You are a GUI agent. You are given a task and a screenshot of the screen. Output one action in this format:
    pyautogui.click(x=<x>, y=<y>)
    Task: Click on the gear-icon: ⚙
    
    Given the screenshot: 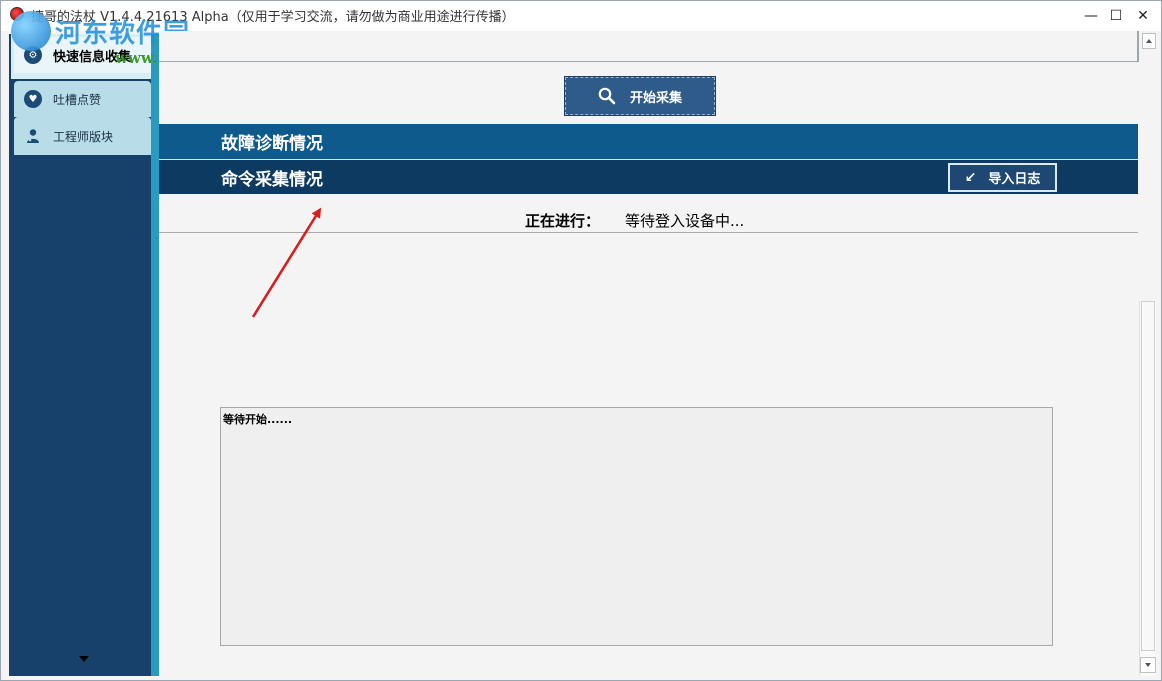 What is the action you would take?
    pyautogui.click(x=33, y=55)
    